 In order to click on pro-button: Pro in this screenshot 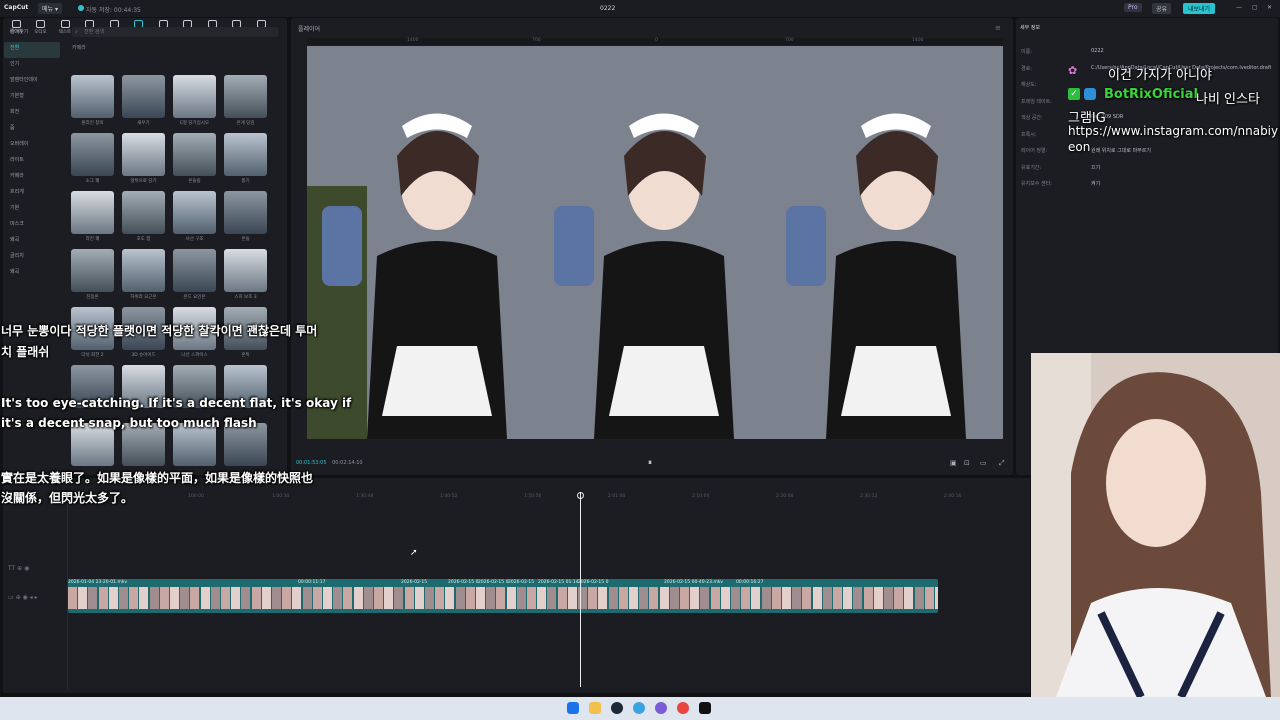, I will do `click(1133, 7)`.